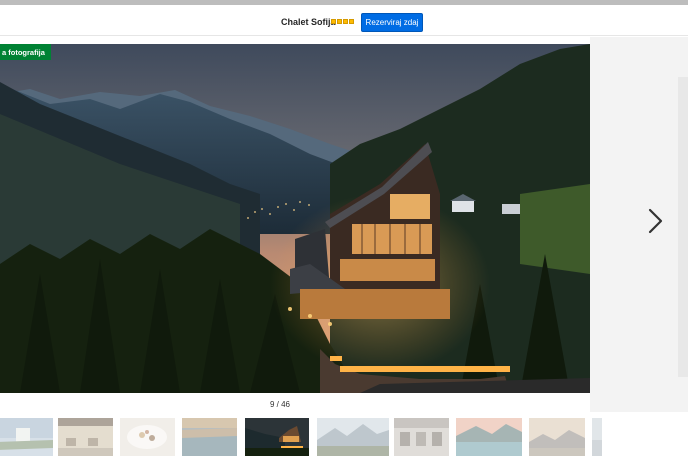 This screenshot has height=460, width=688. I want to click on chevron-right-icon, so click(655, 221).